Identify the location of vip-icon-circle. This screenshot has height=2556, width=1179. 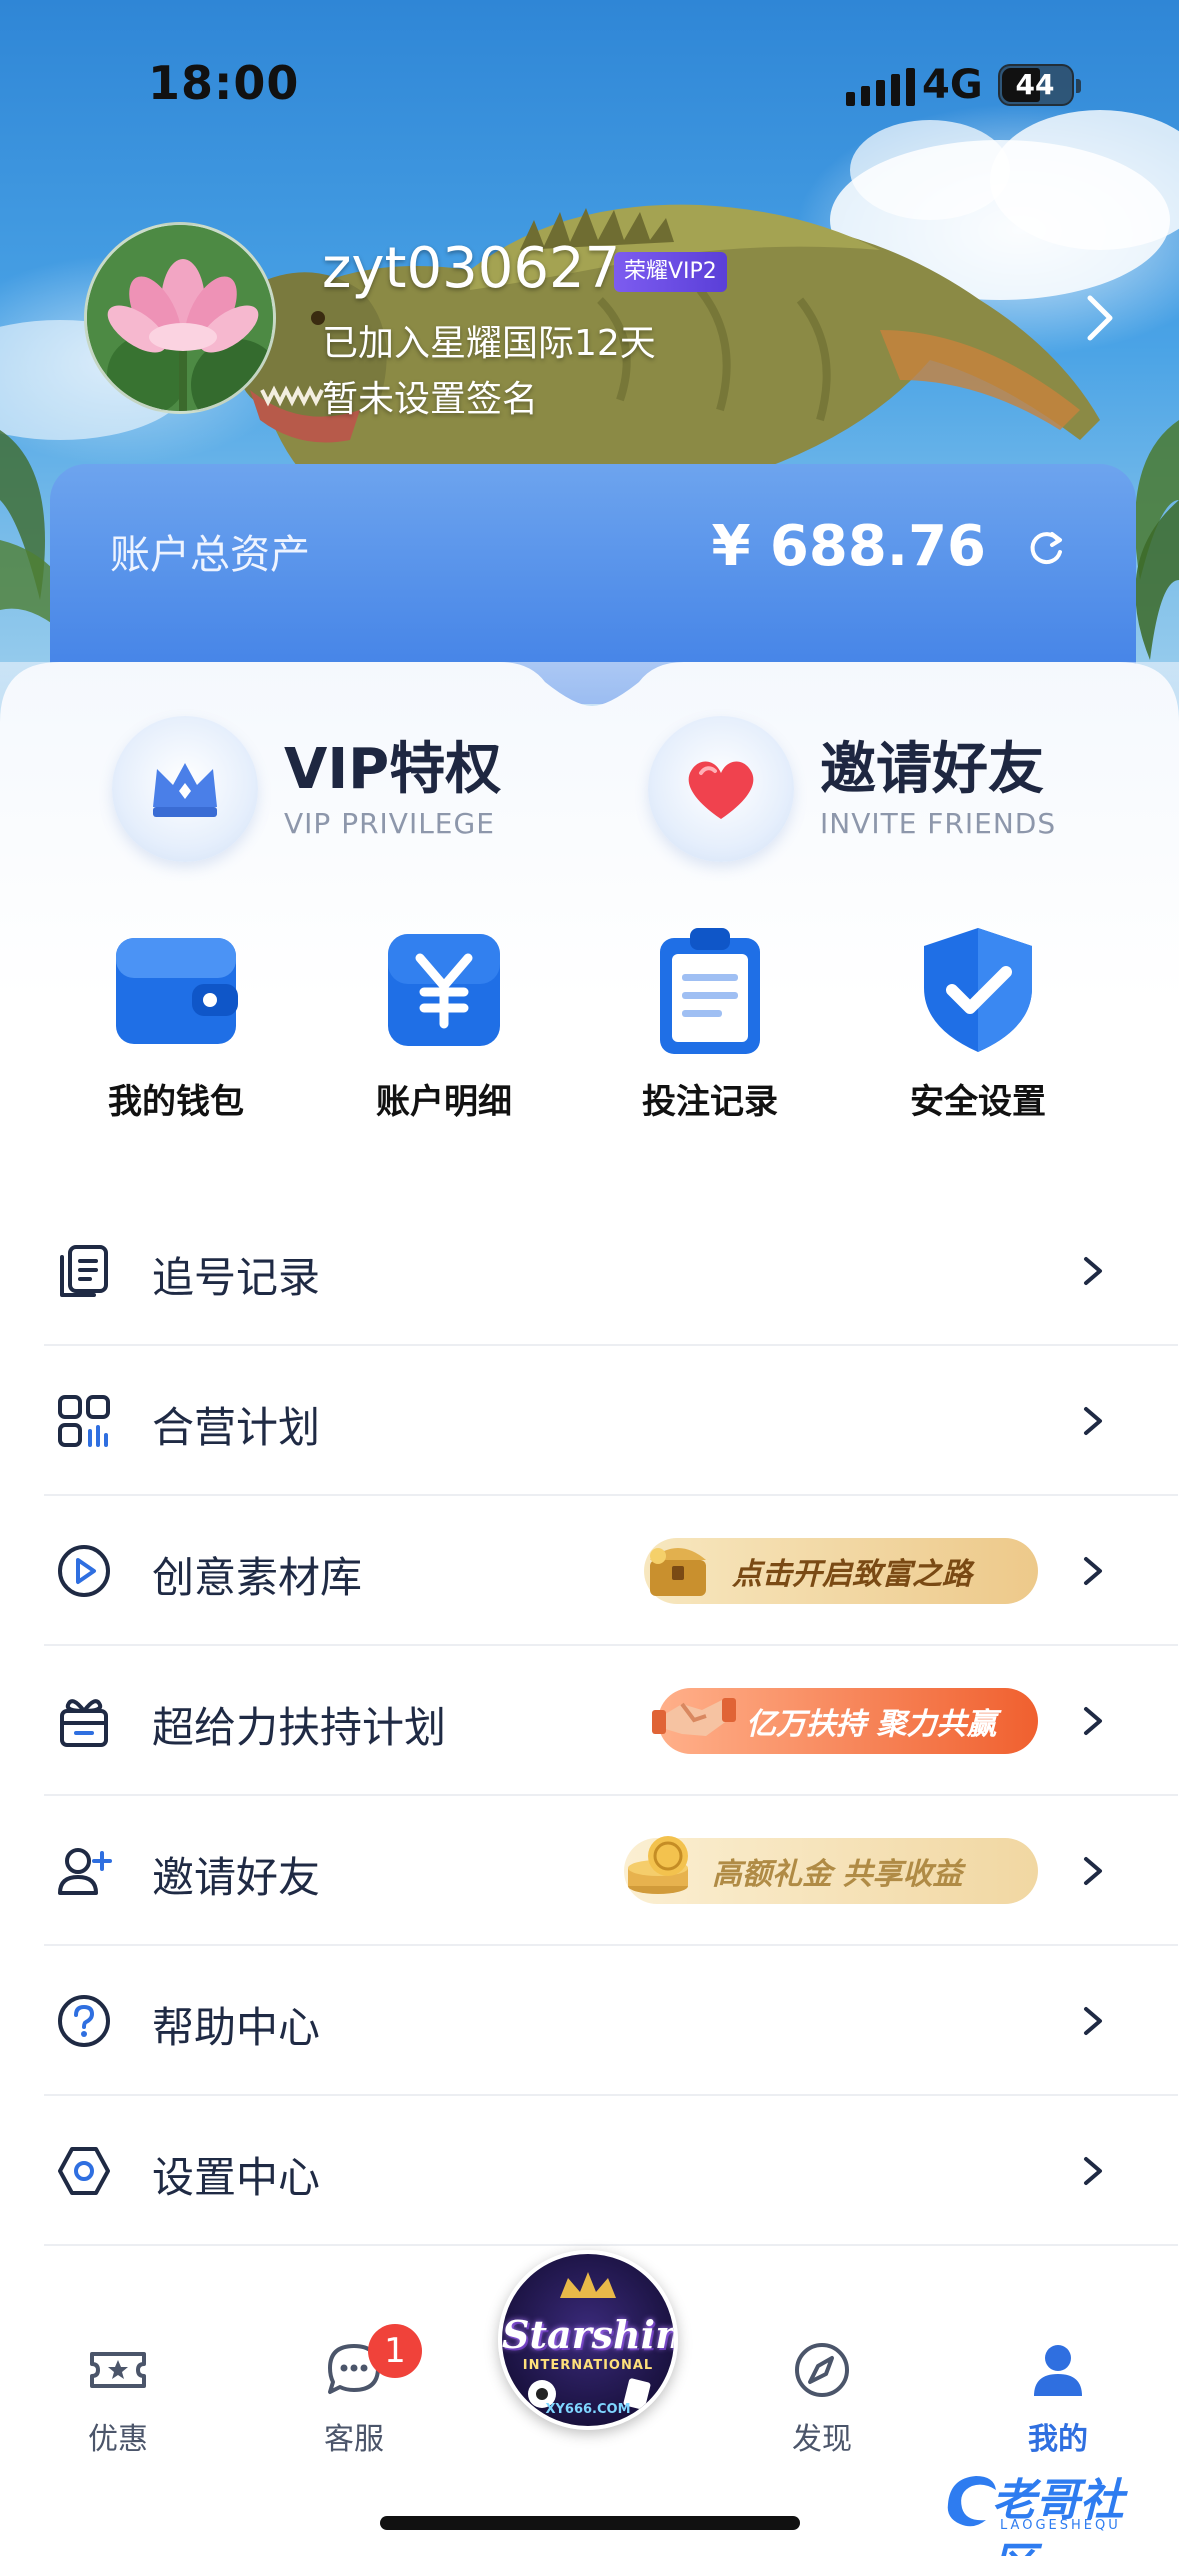
(185, 789).